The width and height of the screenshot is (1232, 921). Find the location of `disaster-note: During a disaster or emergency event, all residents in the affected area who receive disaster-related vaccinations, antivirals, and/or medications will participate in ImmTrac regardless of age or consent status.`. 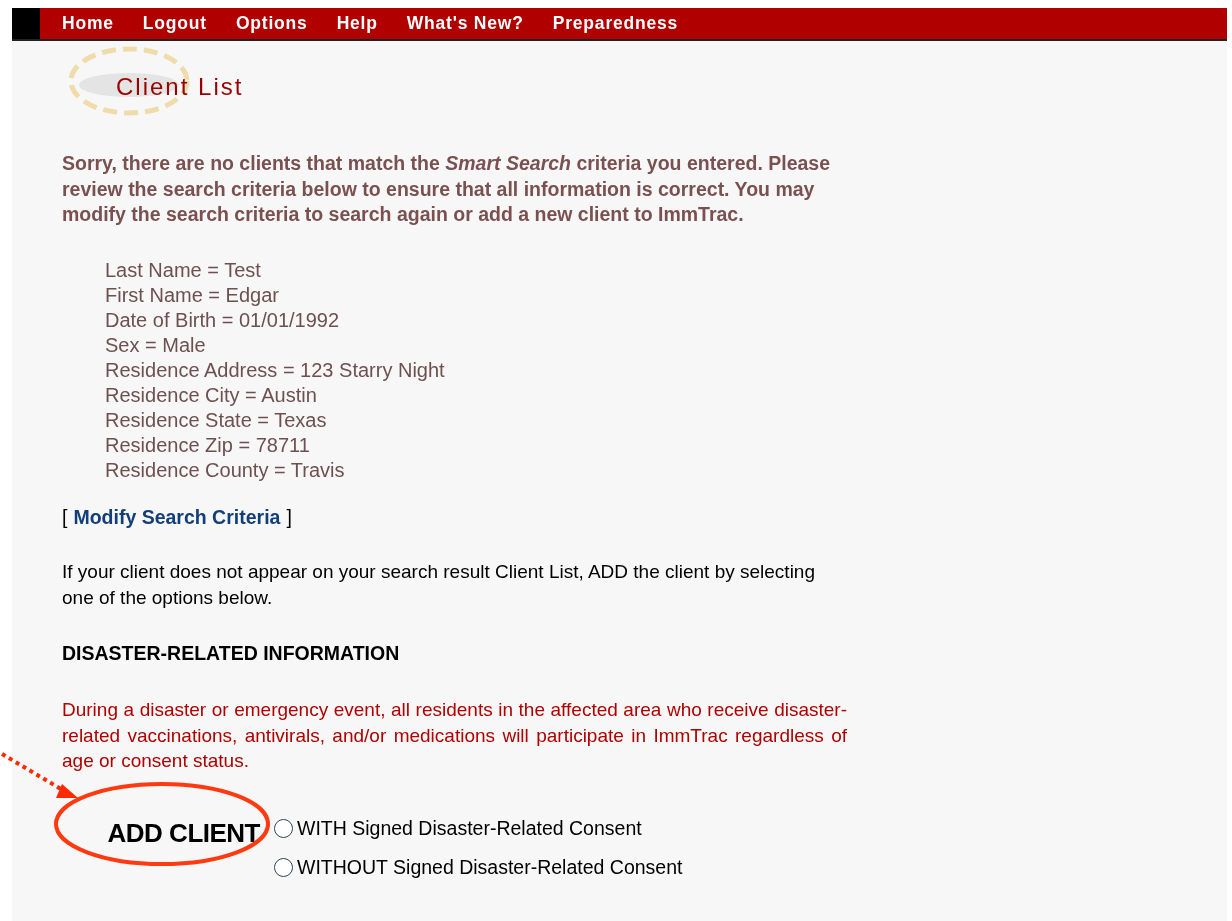

disaster-note: During a disaster or emergency event, all residents in the affected area who receive disaster-related vaccinations, antivirals, and/or medications will participate in ImmTrac regardless of age or consent status. is located at coordinates (454, 735).